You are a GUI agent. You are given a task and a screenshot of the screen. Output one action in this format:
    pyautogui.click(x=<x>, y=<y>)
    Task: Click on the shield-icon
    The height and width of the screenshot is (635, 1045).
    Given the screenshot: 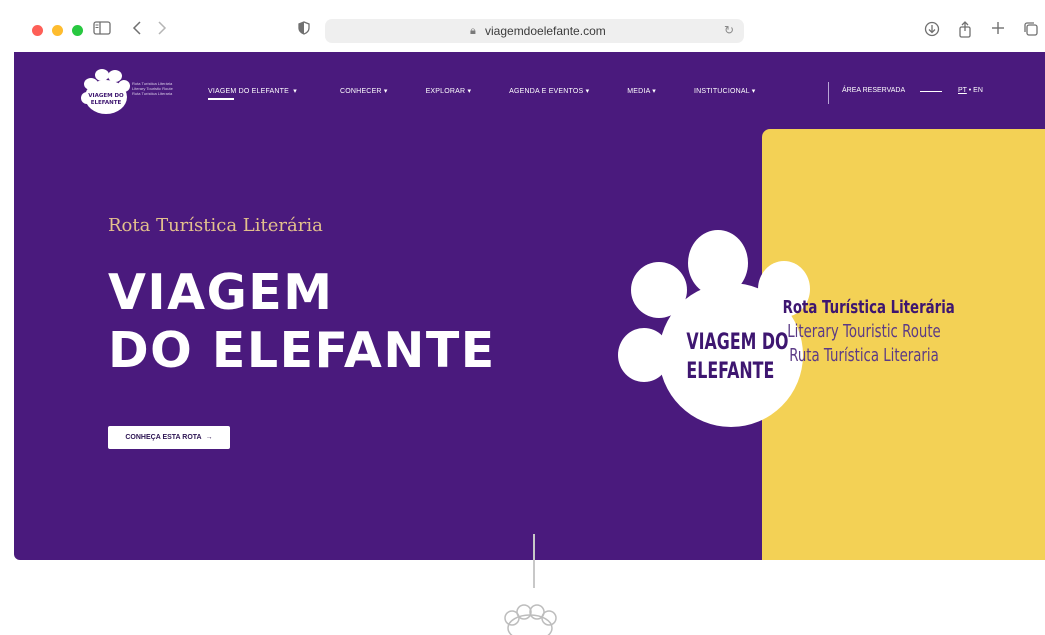 What is the action you would take?
    pyautogui.click(x=304, y=30)
    